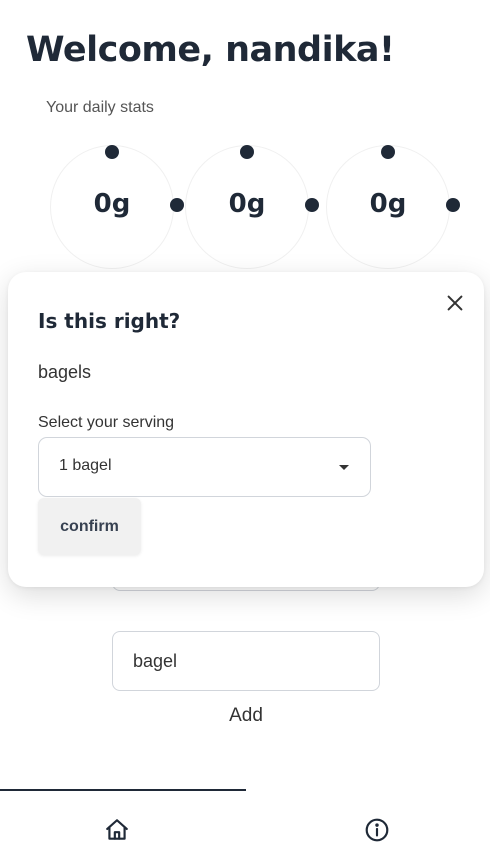 Image resolution: width=490 pixels, height=848 pixels. I want to click on close-icon, so click(455, 303).